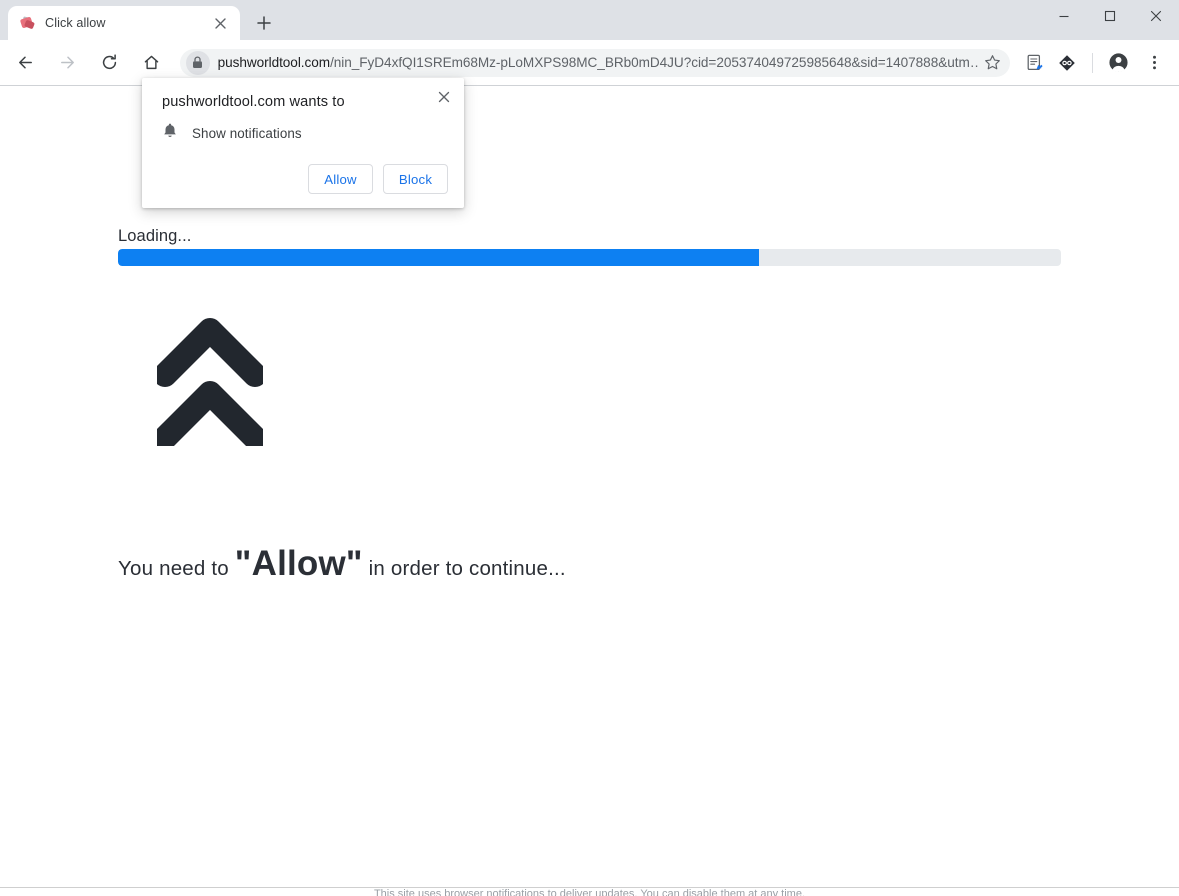 The height and width of the screenshot is (896, 1179). I want to click on bell-icon, so click(170, 133).